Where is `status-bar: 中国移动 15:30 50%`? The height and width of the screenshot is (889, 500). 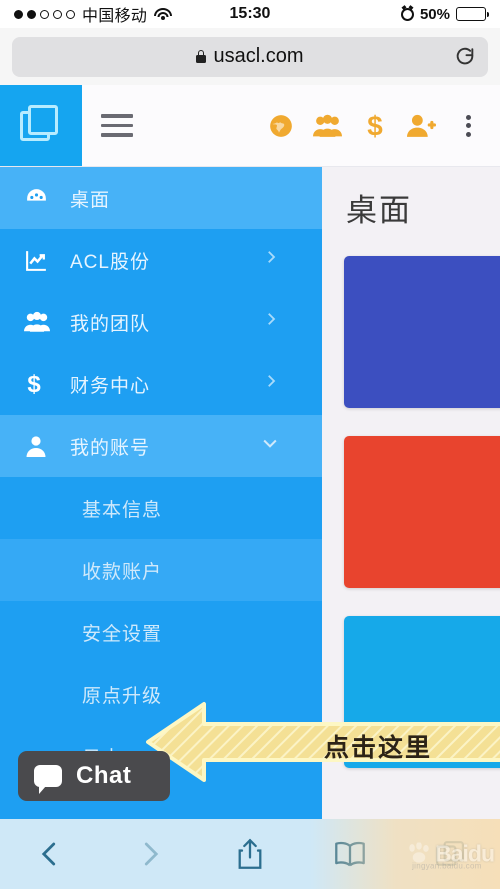
status-bar: 中国移动 15:30 50% is located at coordinates (250, 14).